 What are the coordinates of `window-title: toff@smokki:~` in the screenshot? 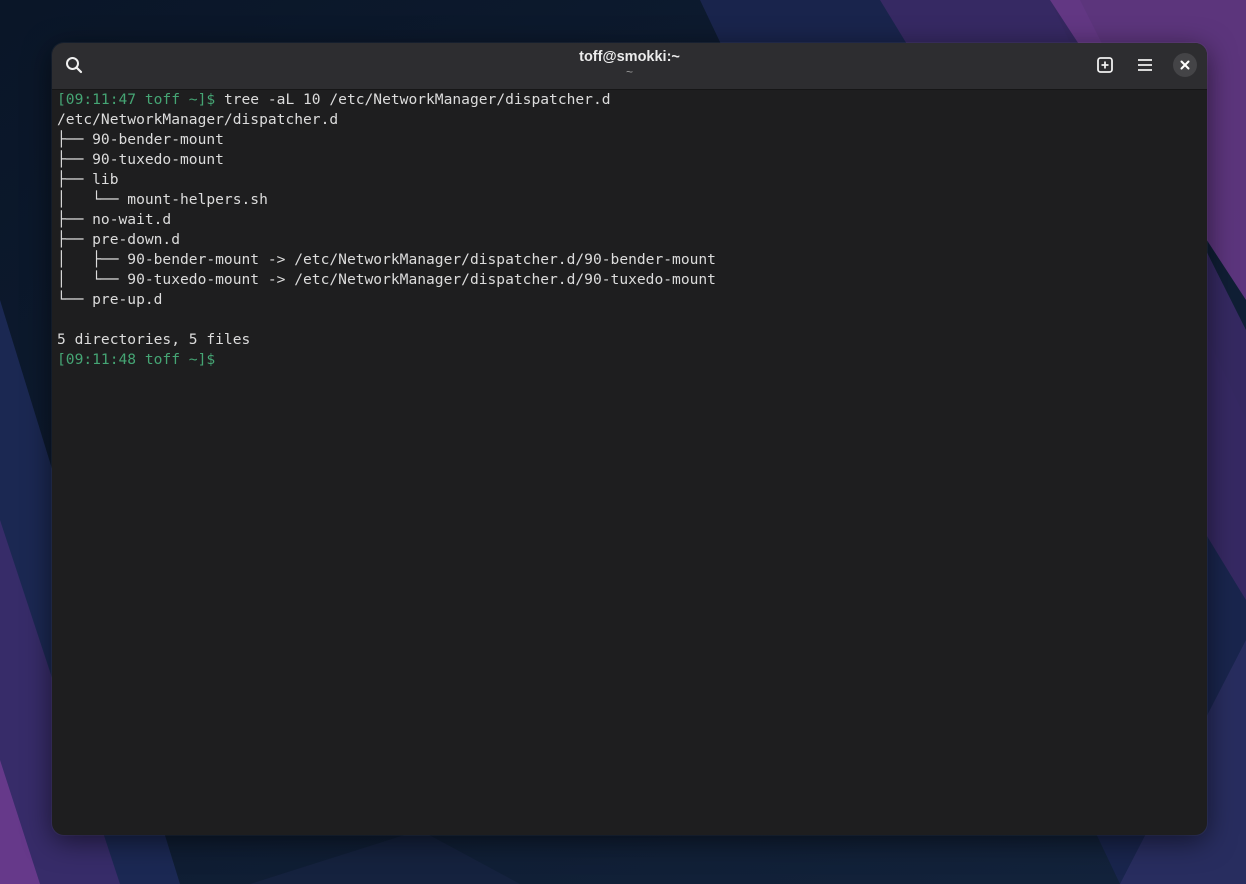 It's located at (629, 57).